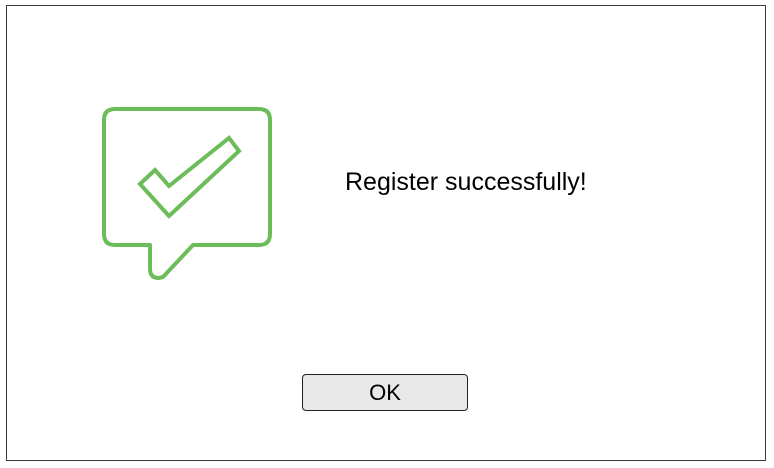 The width and height of the screenshot is (774, 468). What do you see at coordinates (466, 182) in the screenshot?
I see `success-message: Register successfully!` at bounding box center [466, 182].